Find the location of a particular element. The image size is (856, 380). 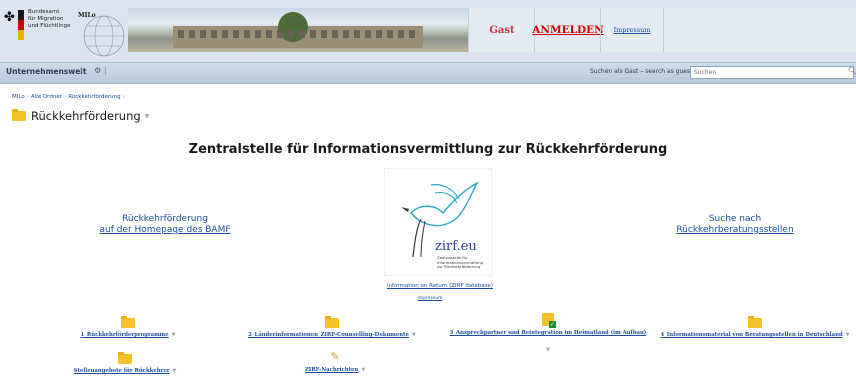

search-link-line1: Suche nach is located at coordinates (735, 219).